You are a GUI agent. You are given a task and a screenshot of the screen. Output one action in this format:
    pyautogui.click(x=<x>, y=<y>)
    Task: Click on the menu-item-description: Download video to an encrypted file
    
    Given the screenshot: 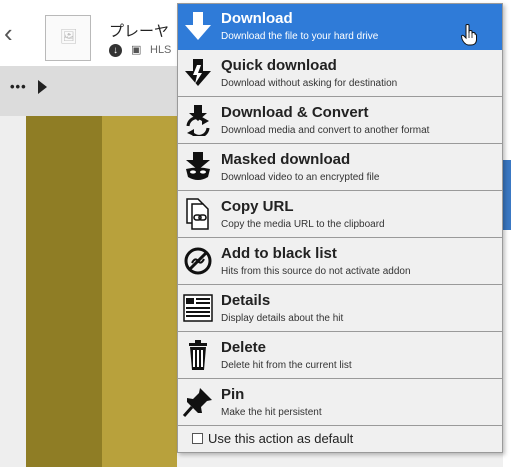 What is the action you would take?
    pyautogui.click(x=300, y=177)
    